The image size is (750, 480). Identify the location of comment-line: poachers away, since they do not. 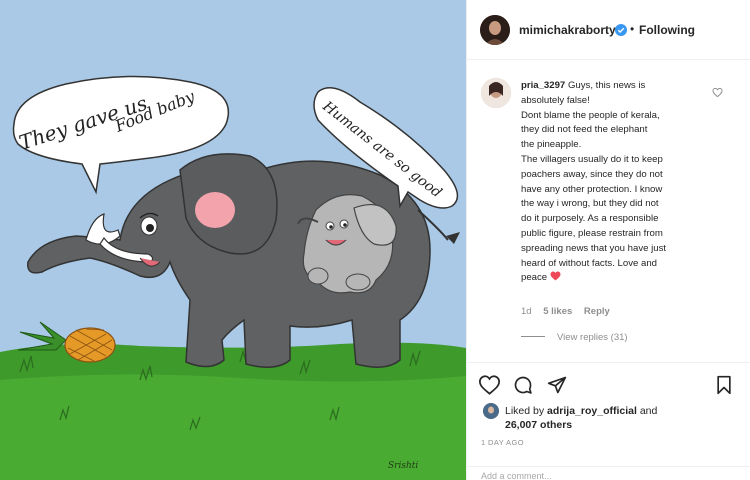
(592, 174).